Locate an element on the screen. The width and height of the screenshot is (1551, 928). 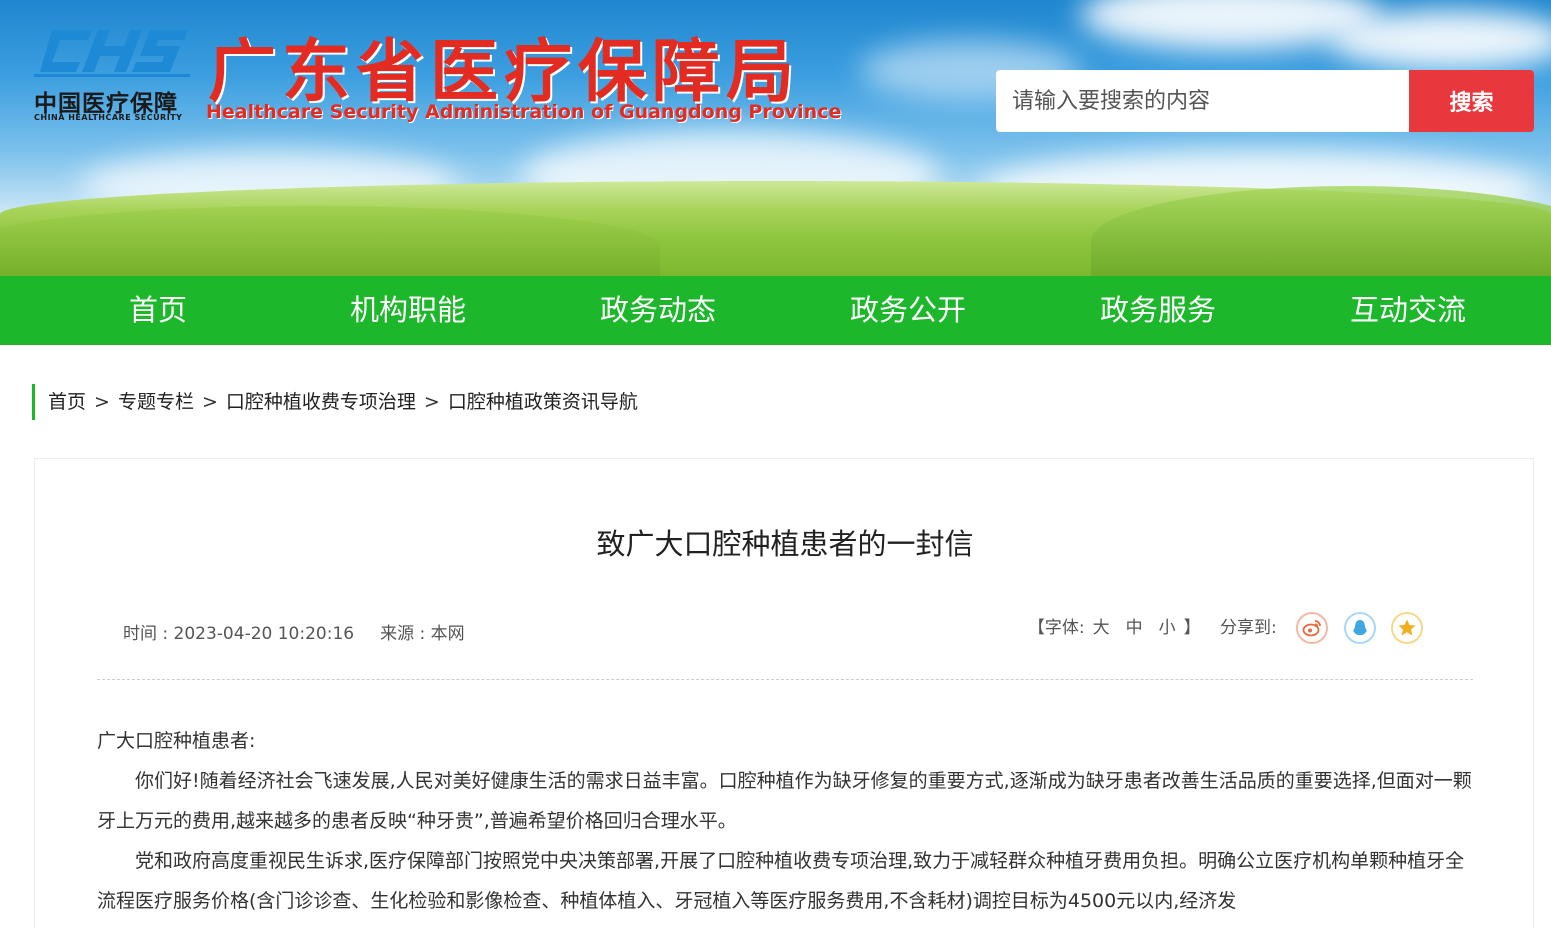
article-divider is located at coordinates (785, 679).